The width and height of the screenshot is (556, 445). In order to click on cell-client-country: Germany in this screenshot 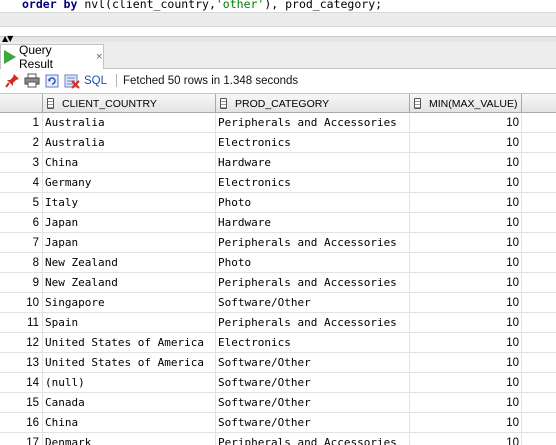, I will do `click(129, 183)`.